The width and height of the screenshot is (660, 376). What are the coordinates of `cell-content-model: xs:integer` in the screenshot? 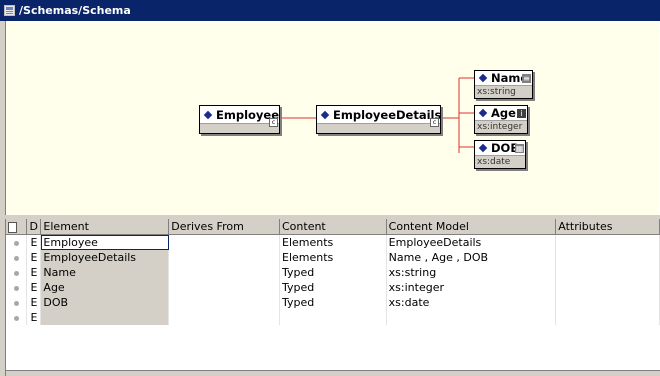 It's located at (471, 287).